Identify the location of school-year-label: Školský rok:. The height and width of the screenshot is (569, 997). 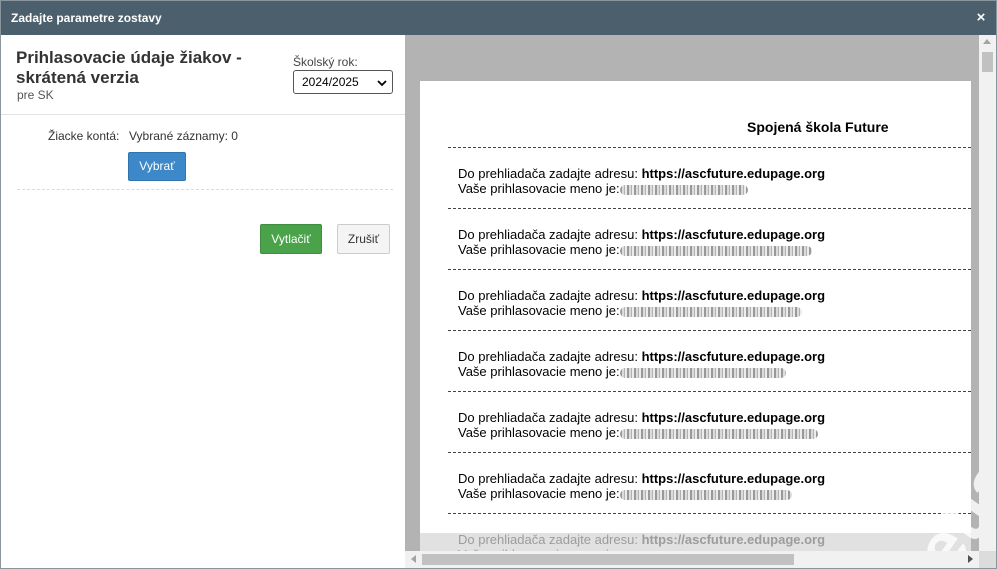
(325, 62).